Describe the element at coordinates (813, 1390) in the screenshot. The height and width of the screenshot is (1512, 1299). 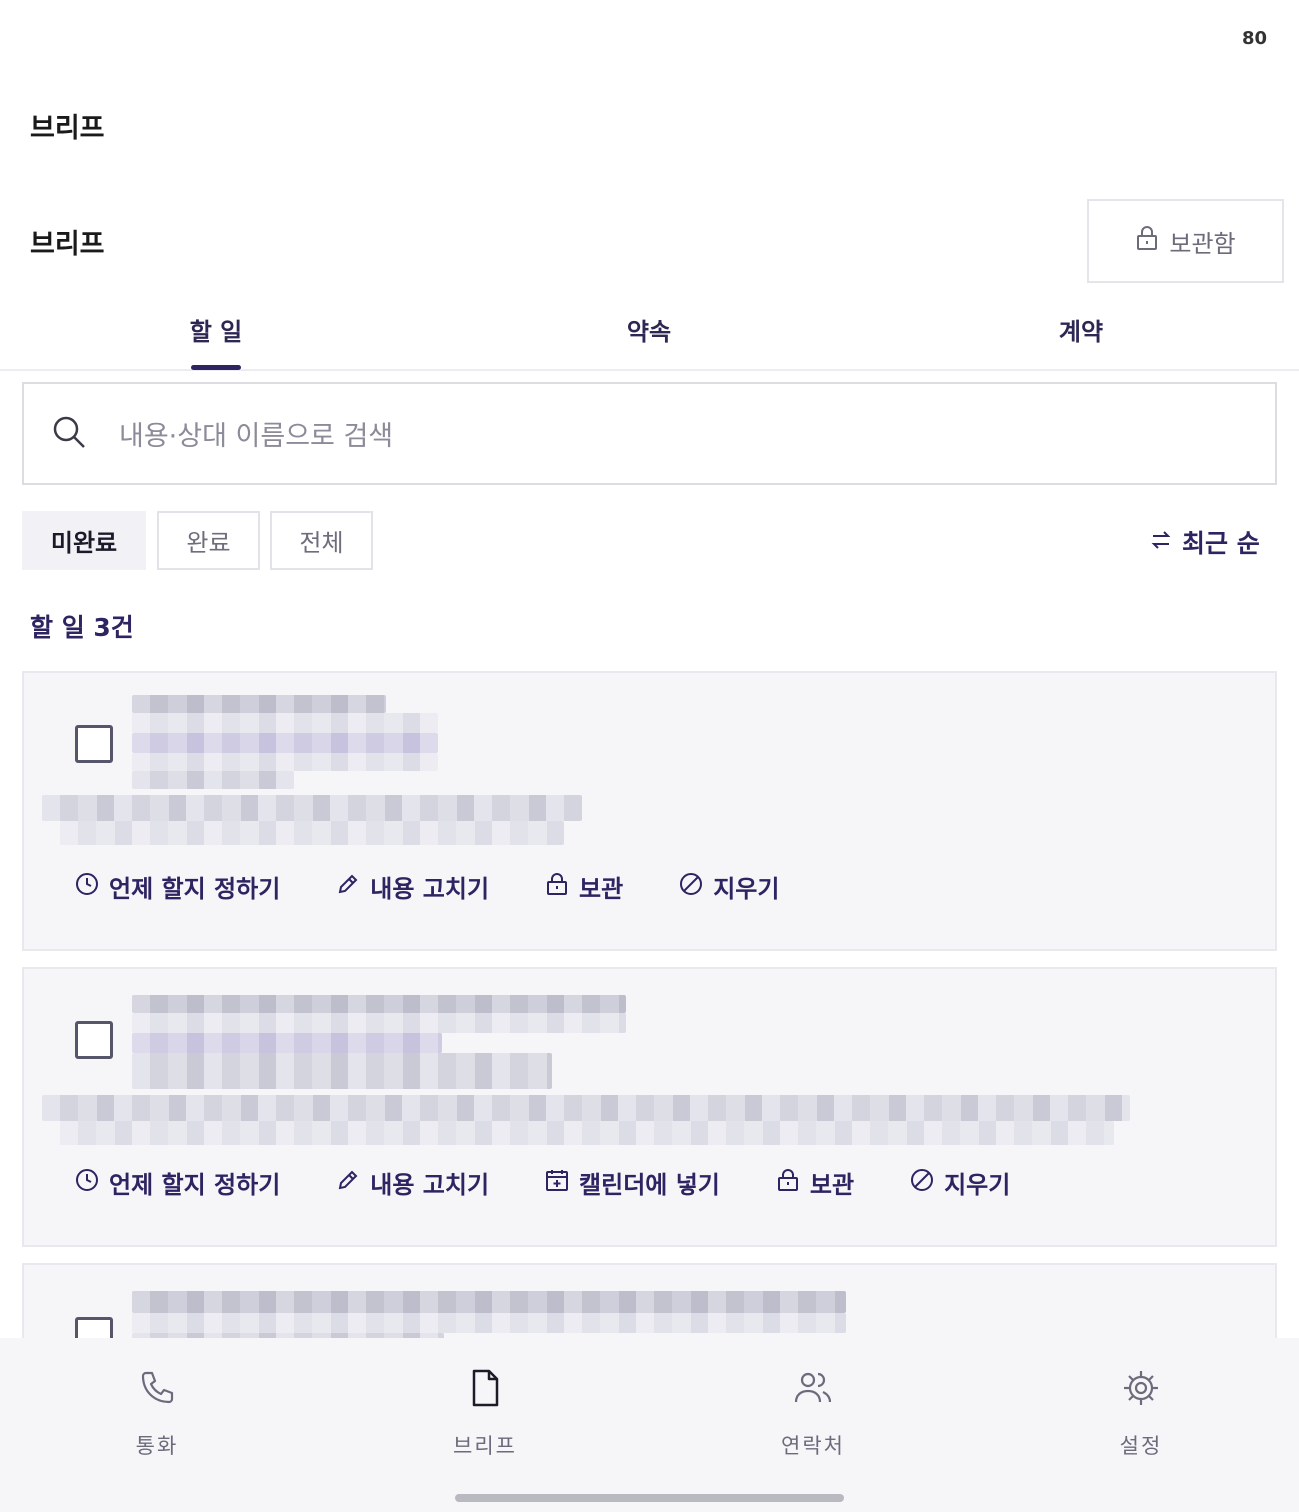
I see `people-icon` at that location.